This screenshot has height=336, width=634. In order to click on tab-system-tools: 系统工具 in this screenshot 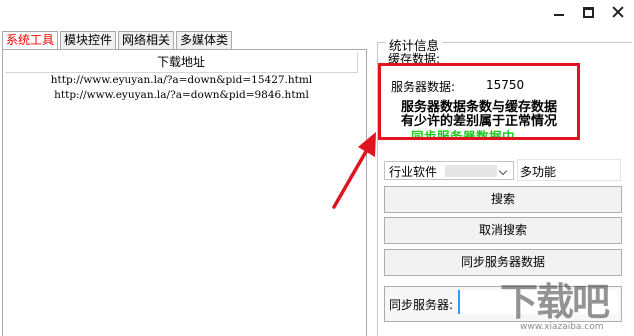, I will do `click(30, 41)`.